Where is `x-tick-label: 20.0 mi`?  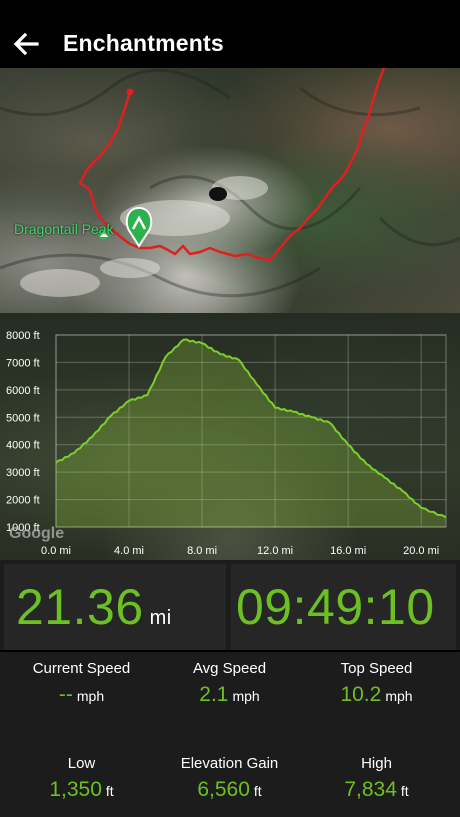
x-tick-label: 20.0 mi is located at coordinates (421, 551).